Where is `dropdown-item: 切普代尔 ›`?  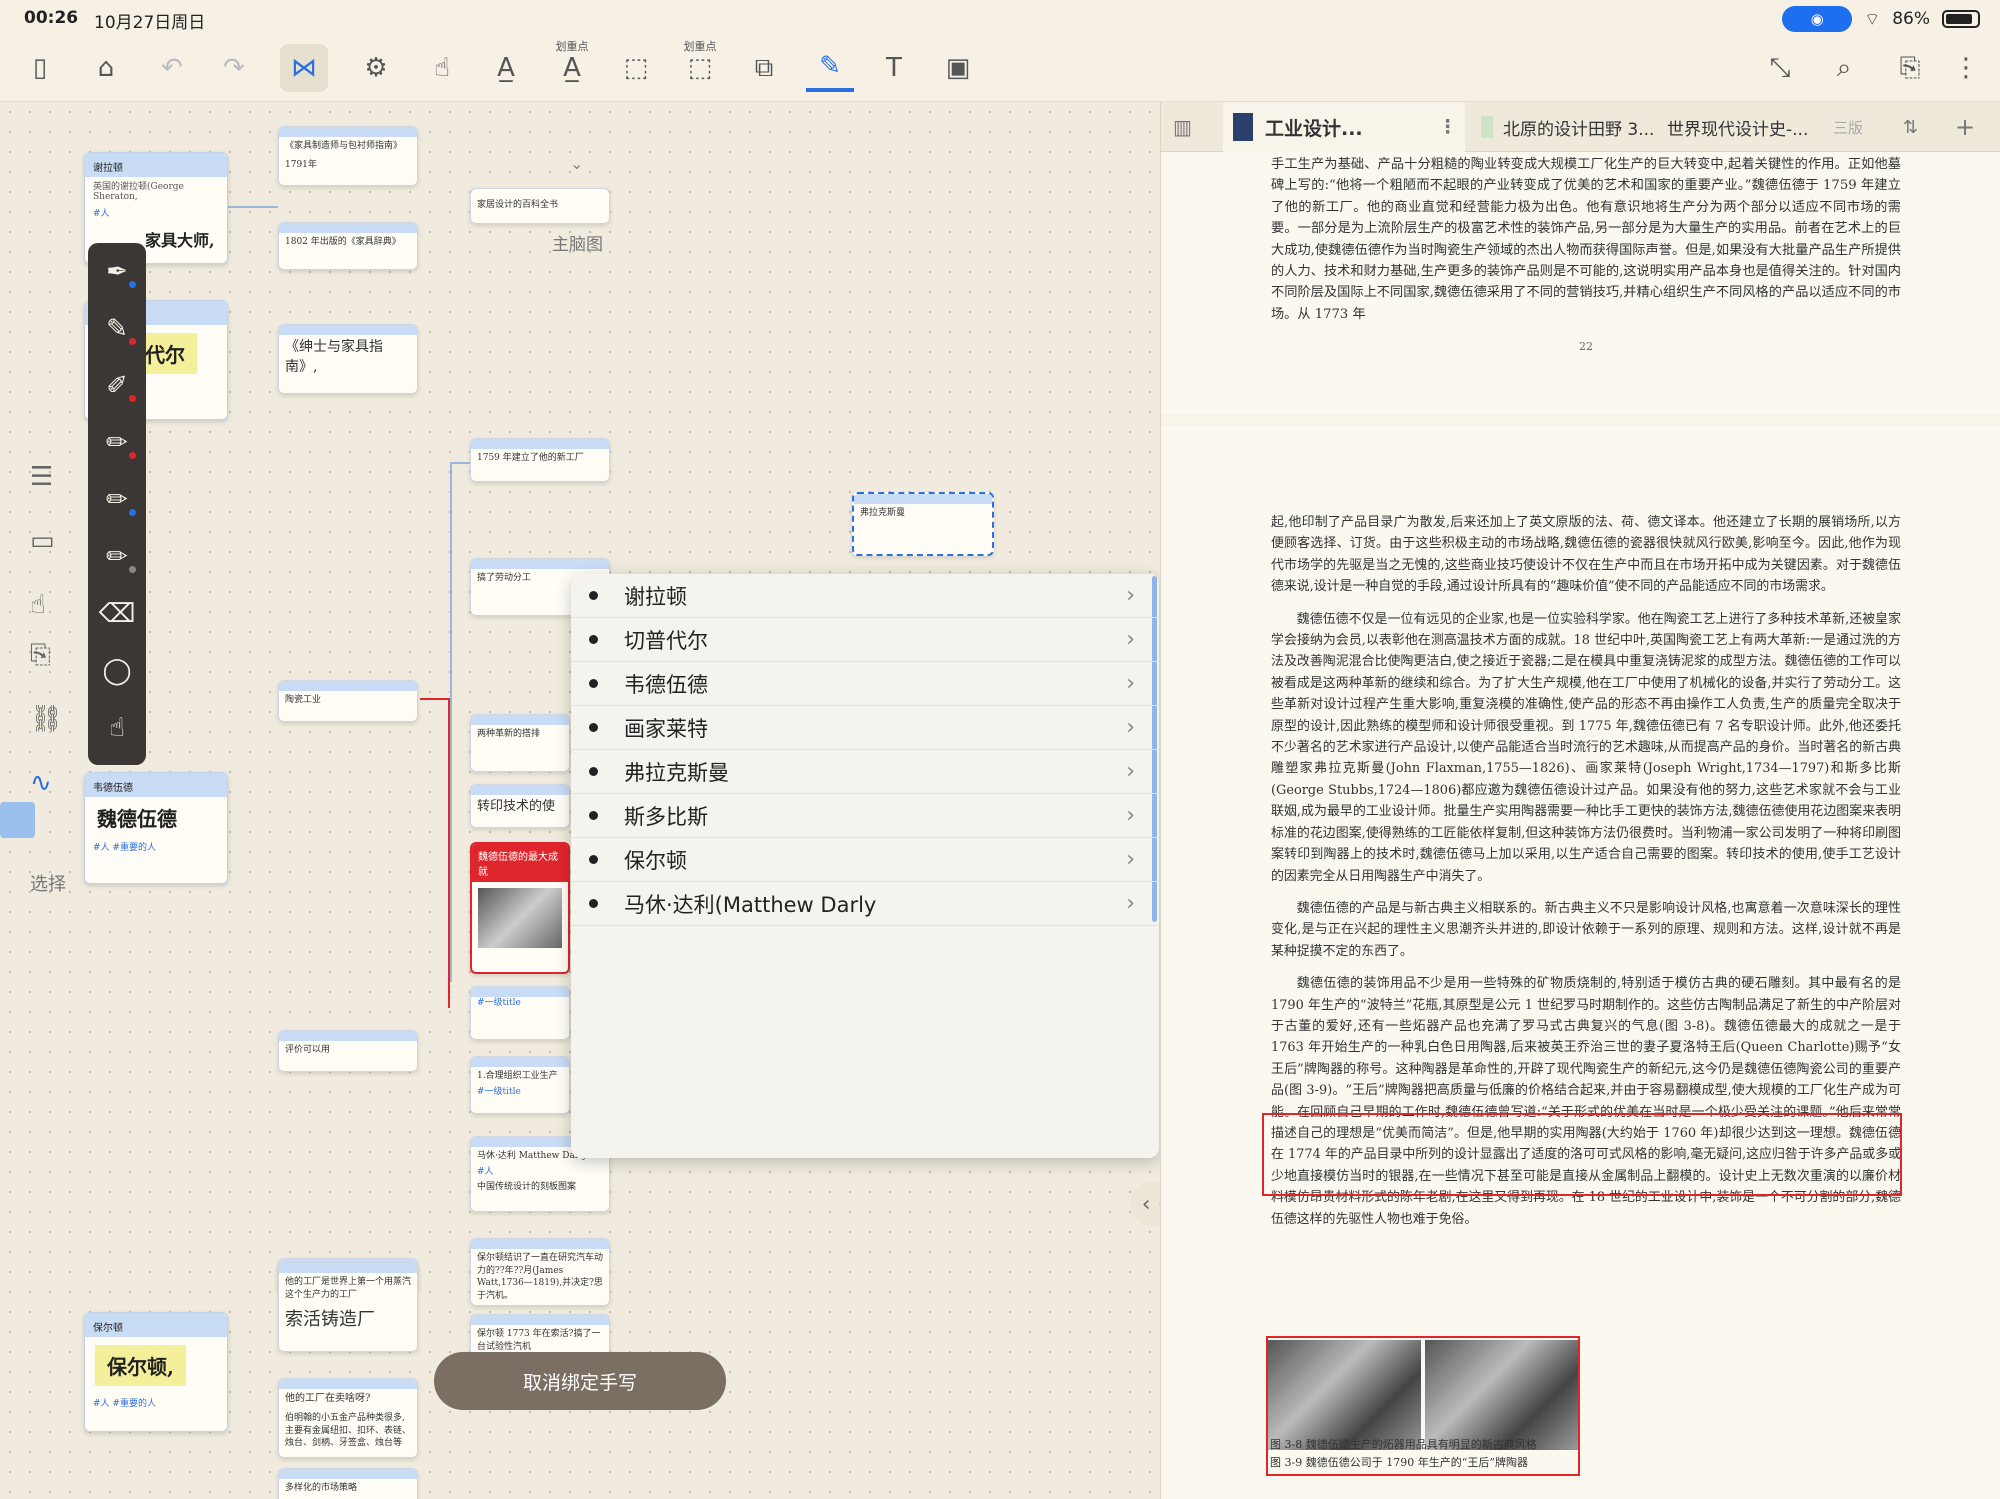 dropdown-item: 切普代尔 › is located at coordinates (865, 640).